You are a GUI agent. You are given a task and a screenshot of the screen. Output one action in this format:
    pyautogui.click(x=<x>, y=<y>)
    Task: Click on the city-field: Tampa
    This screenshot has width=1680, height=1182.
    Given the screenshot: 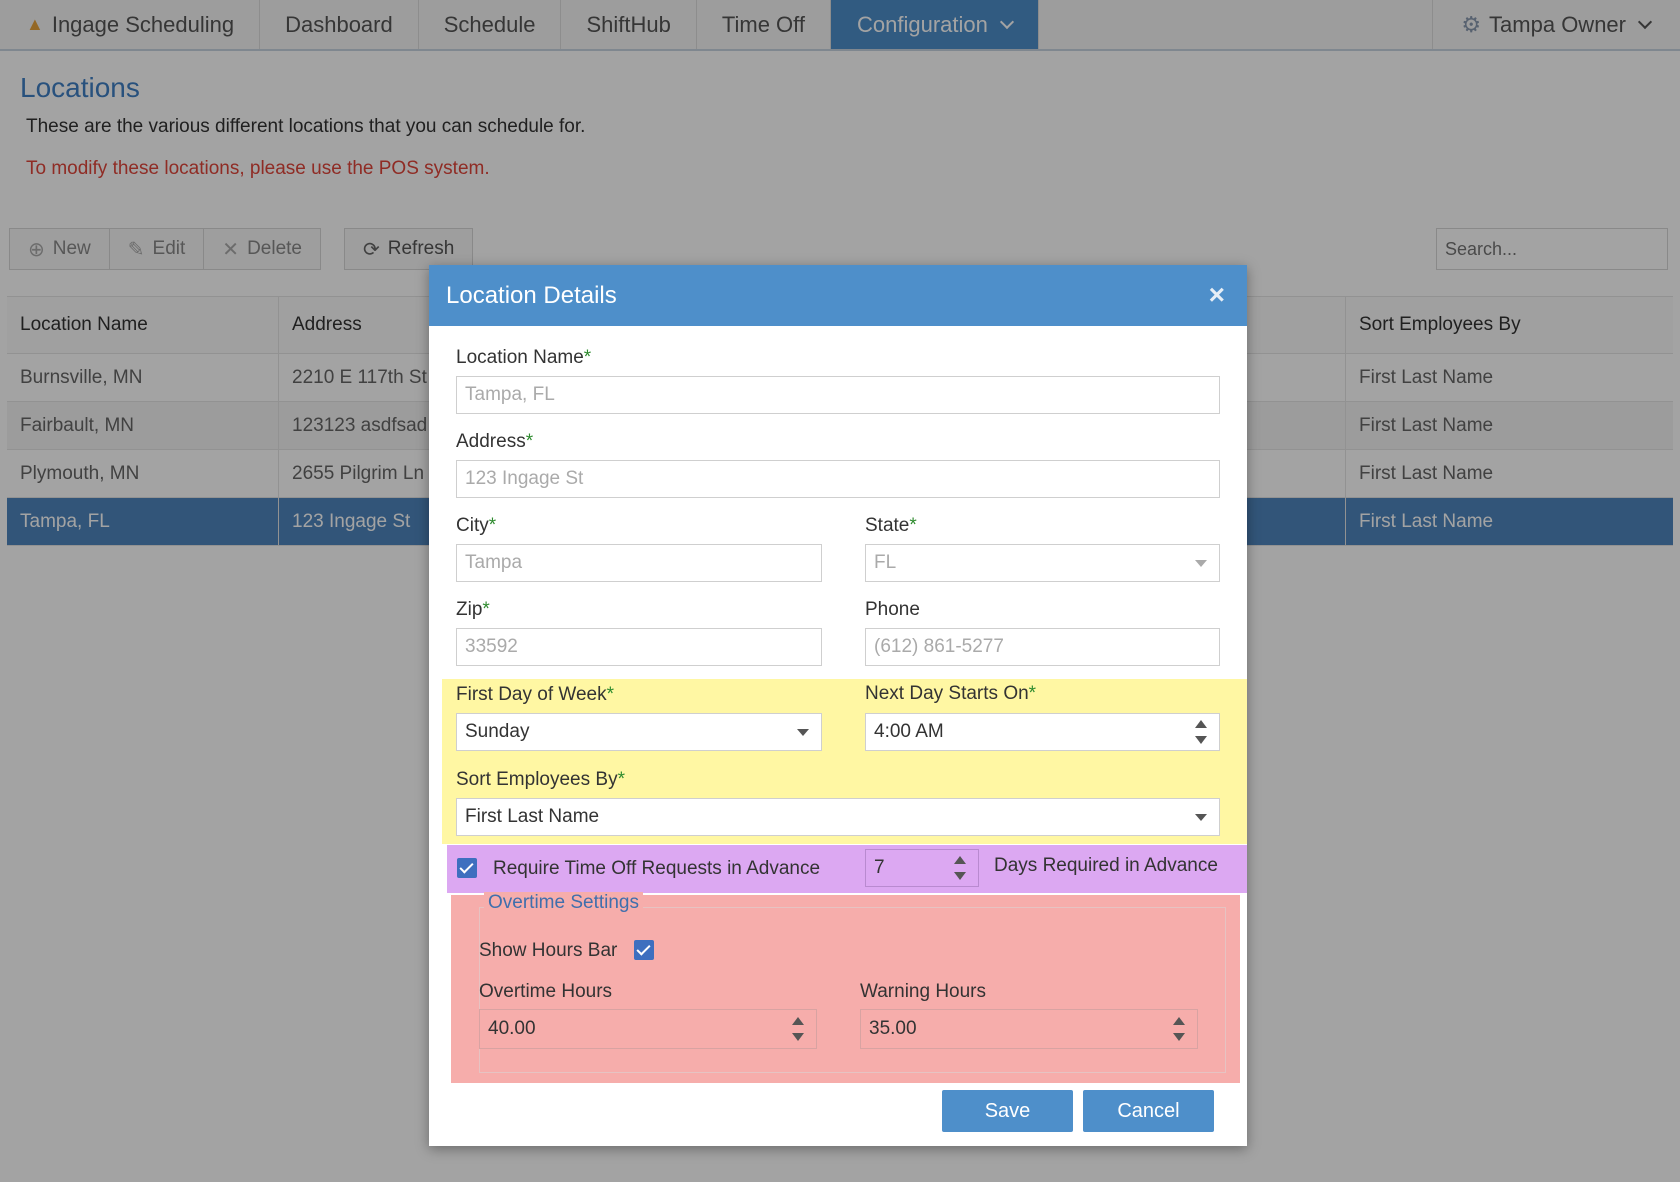 What is the action you would take?
    pyautogui.click(x=639, y=563)
    